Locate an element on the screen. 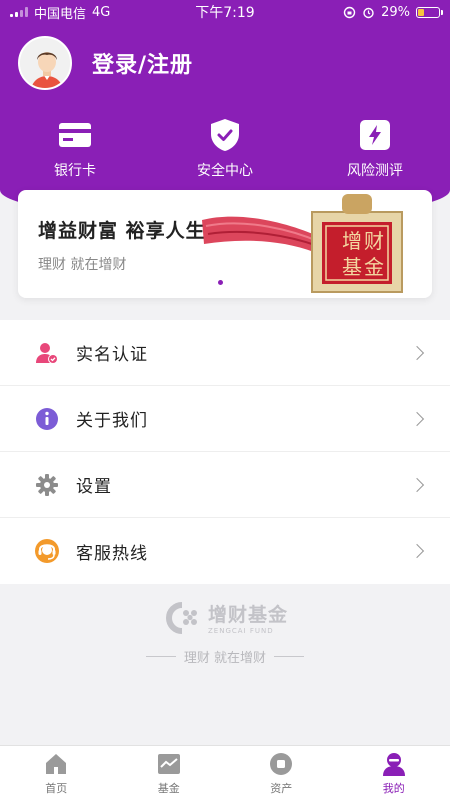  tab-home: 首页 is located at coordinates (56, 773).